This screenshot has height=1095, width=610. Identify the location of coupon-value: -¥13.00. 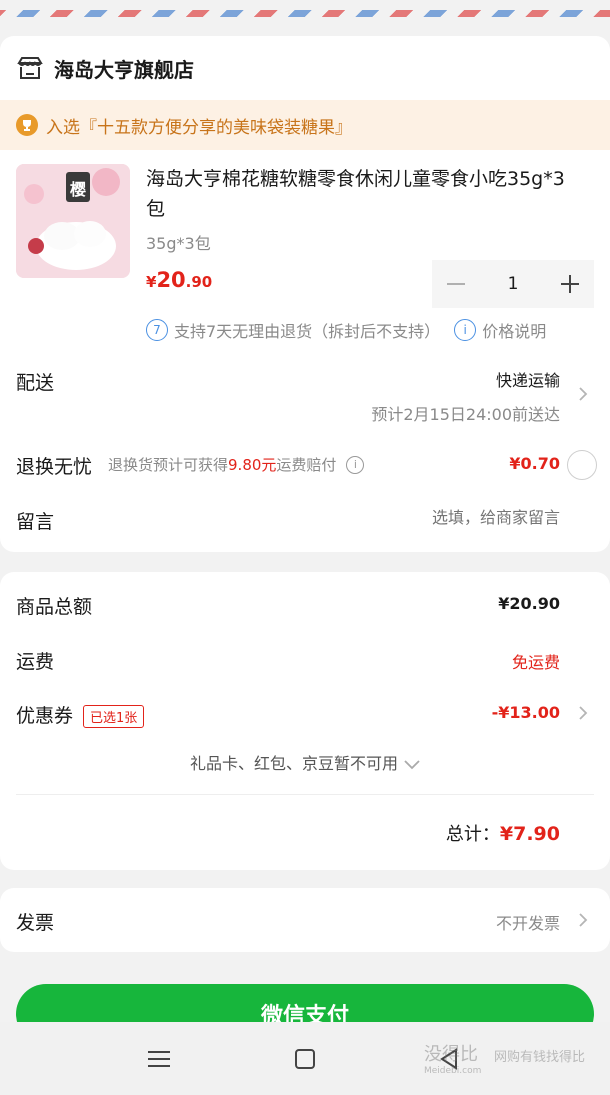
(526, 712).